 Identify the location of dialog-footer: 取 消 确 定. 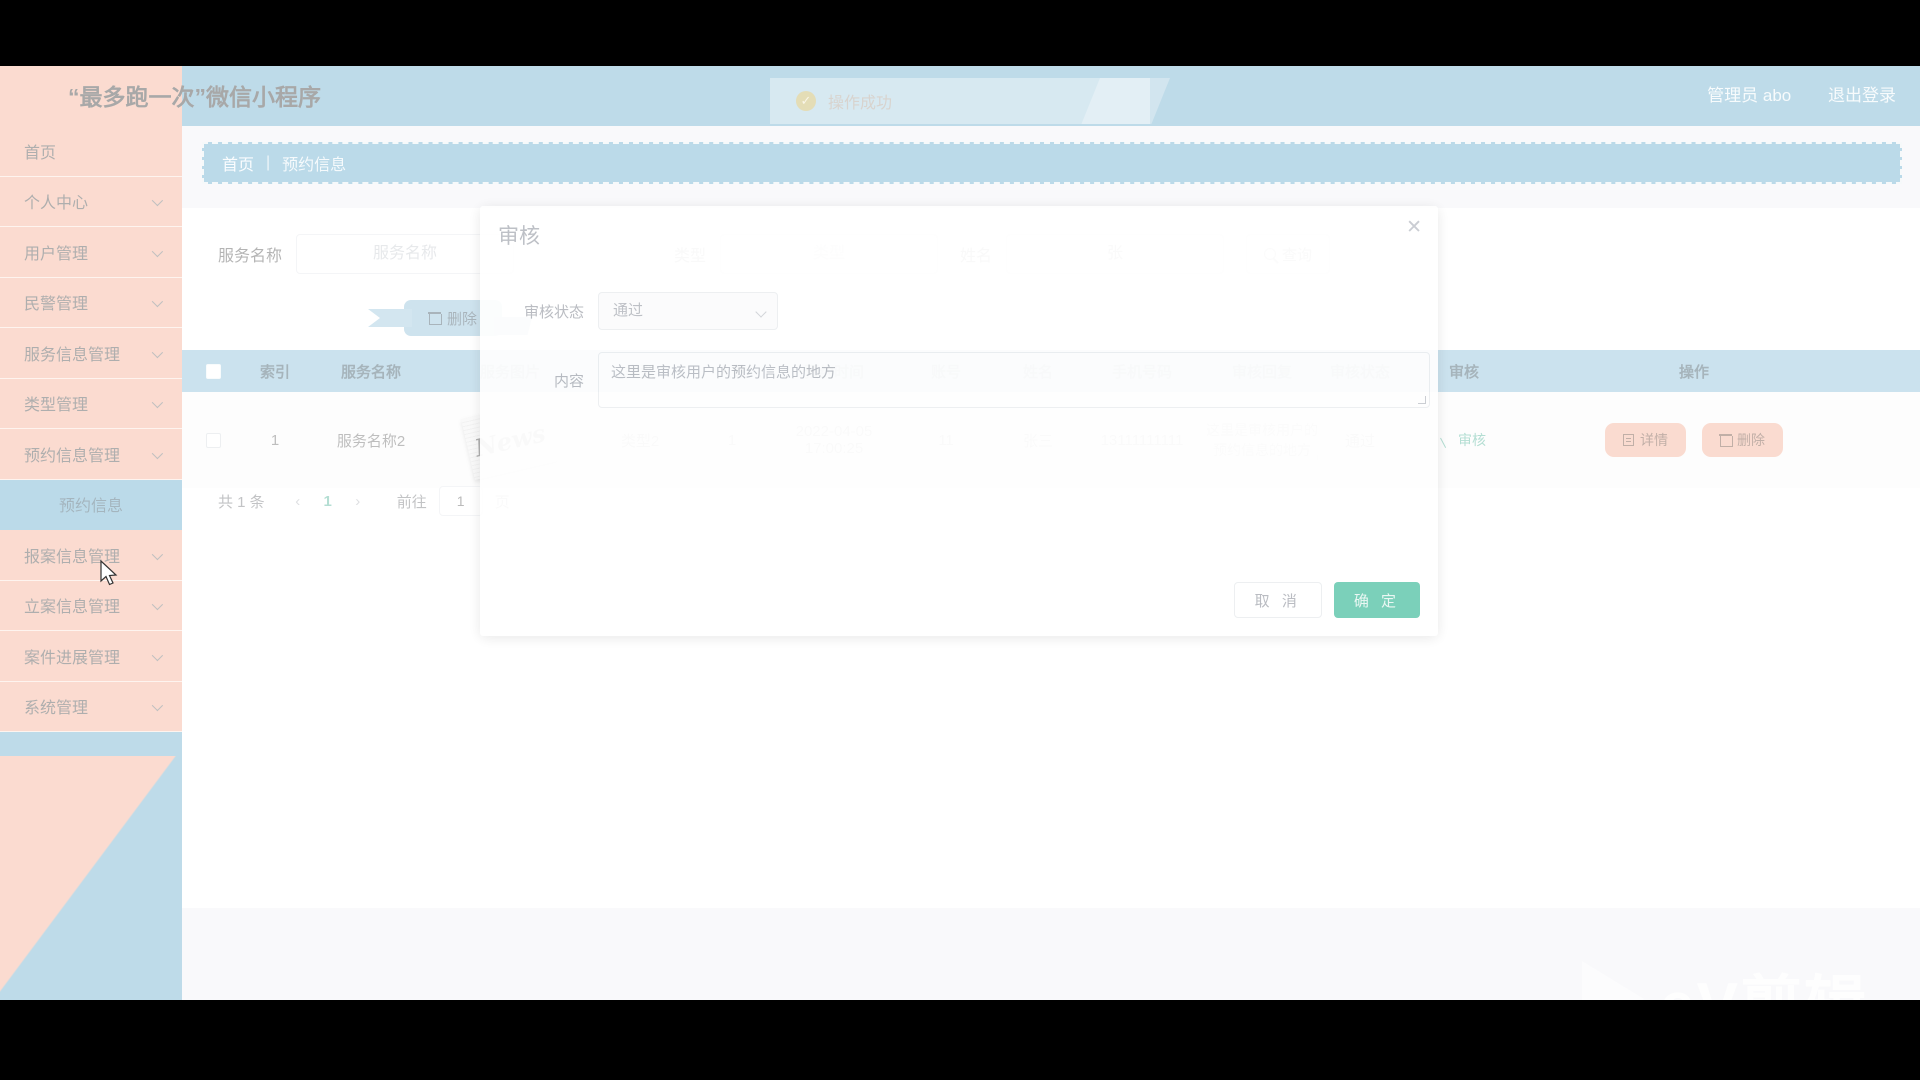
(1326, 600).